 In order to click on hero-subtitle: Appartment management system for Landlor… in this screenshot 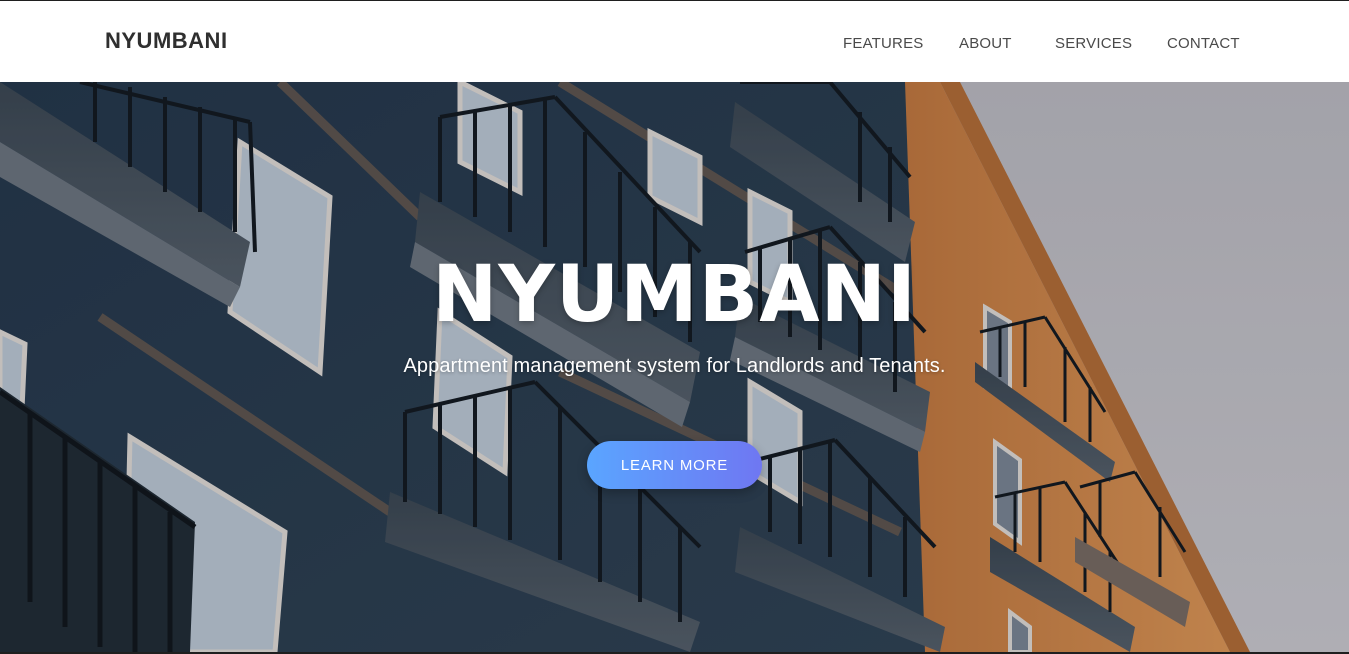, I will do `click(674, 366)`.